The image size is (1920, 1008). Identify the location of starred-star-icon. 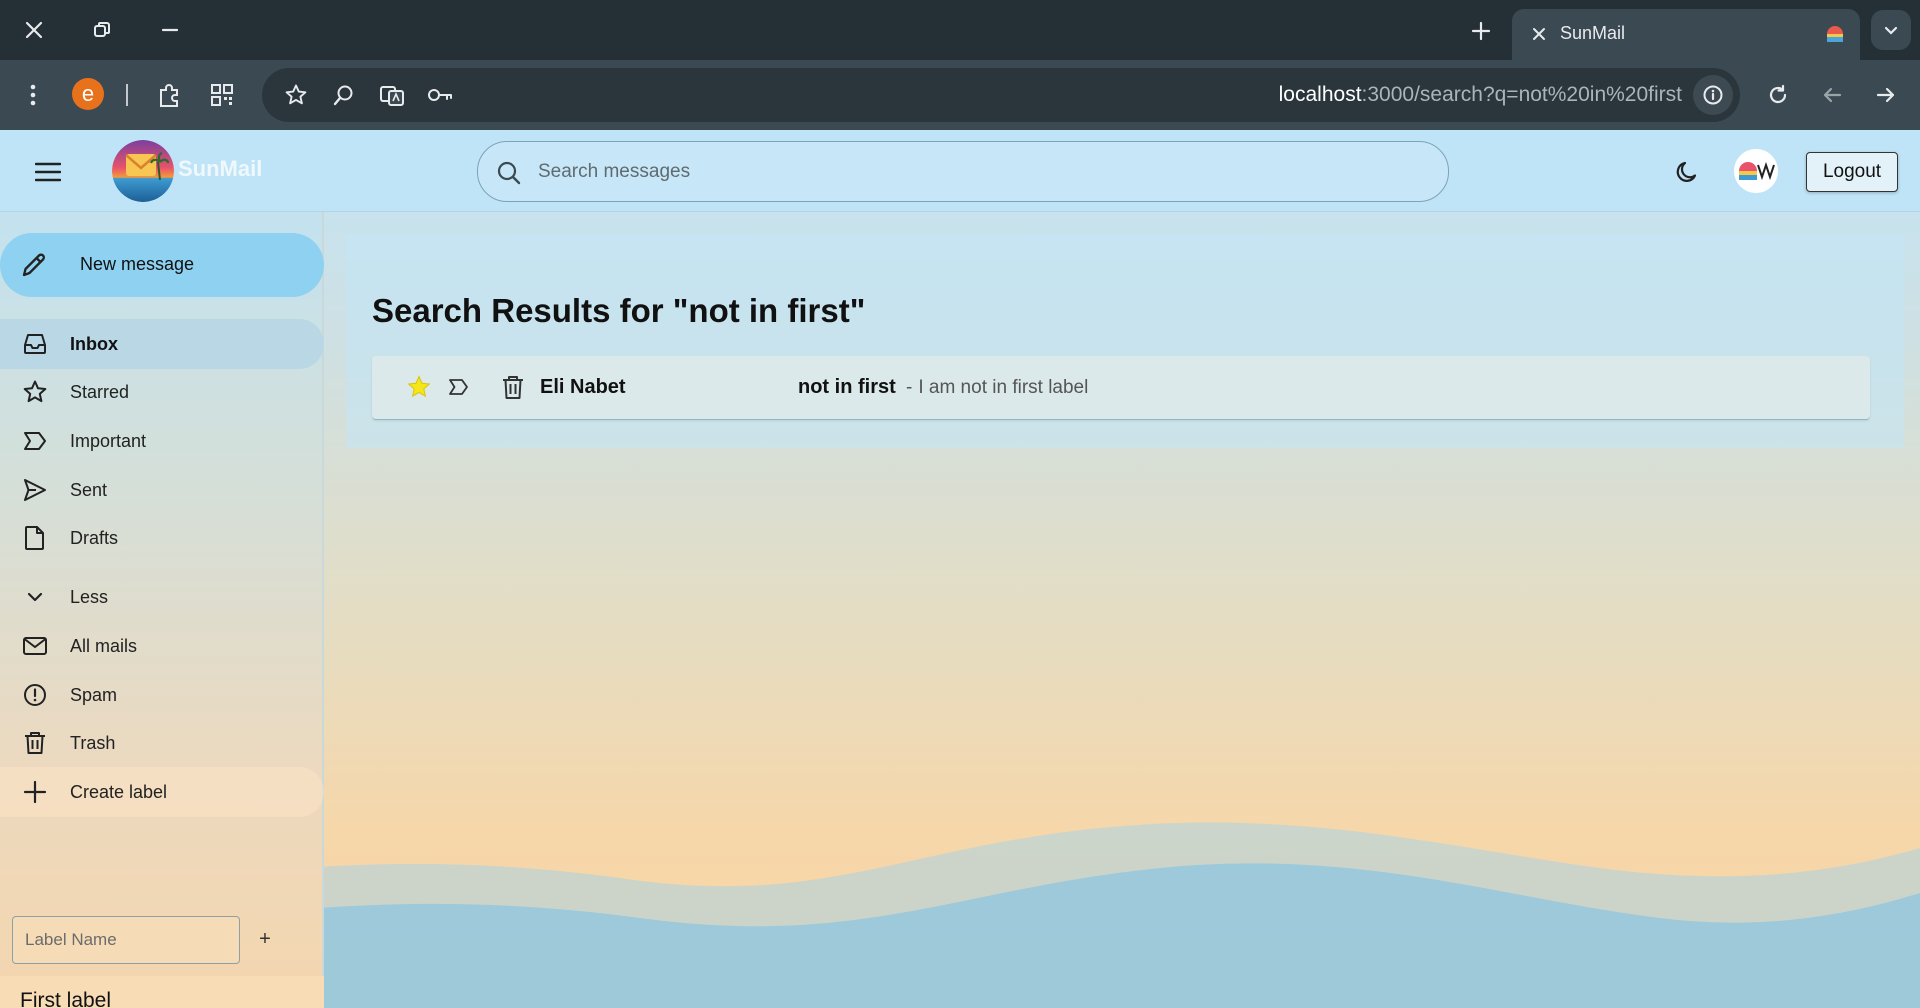
(419, 387).